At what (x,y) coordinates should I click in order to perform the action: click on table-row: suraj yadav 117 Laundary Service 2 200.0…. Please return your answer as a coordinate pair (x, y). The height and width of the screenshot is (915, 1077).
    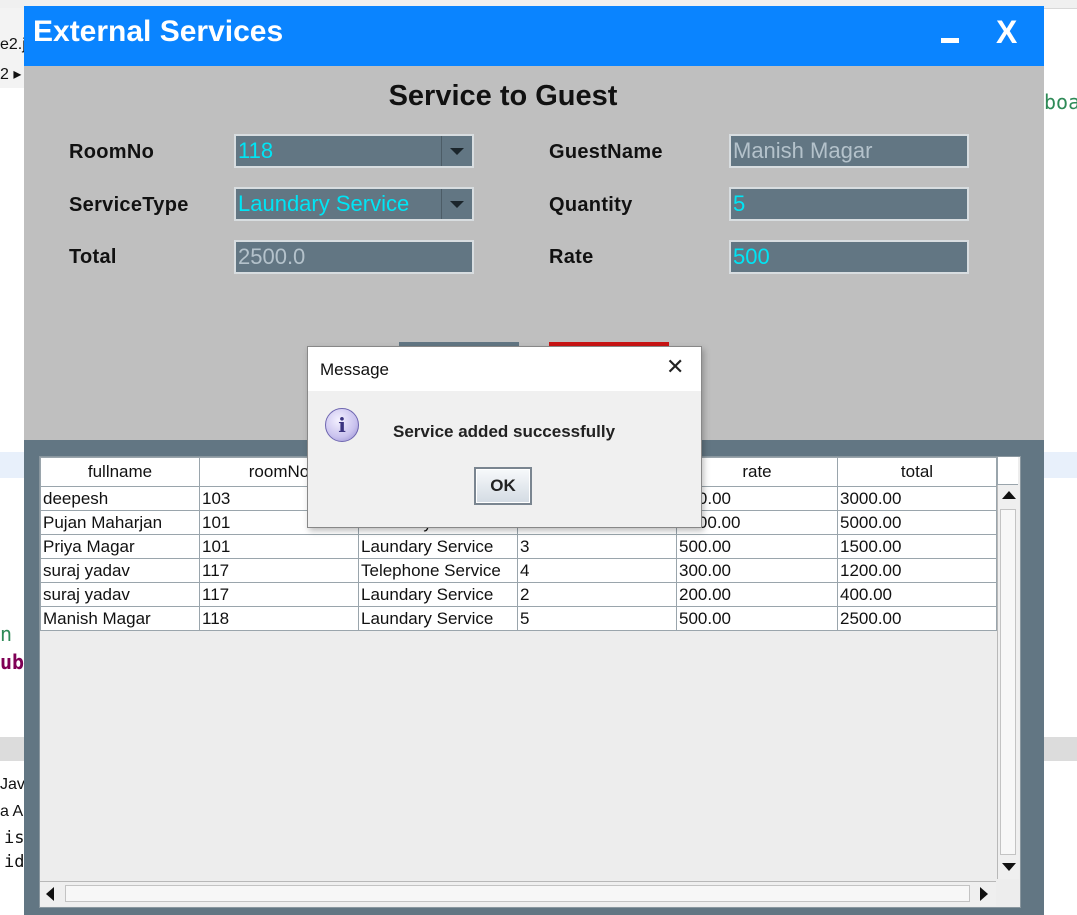
    Looking at the image, I should click on (518, 594).